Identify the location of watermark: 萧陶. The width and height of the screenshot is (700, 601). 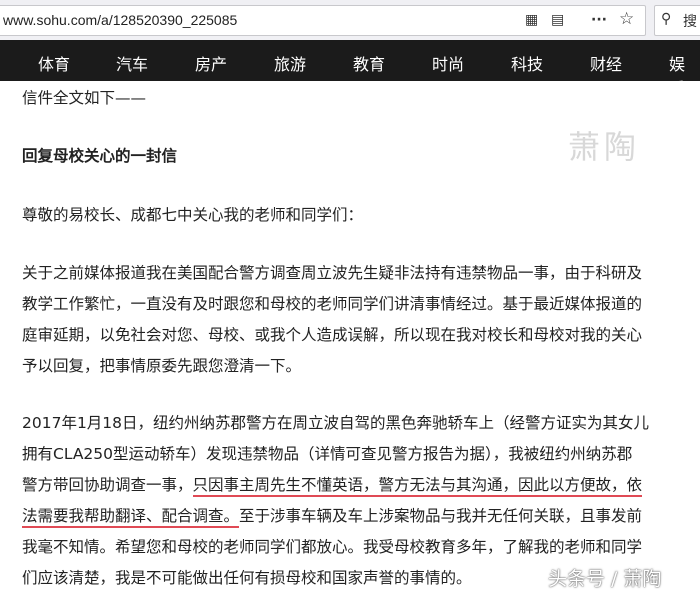
(604, 147).